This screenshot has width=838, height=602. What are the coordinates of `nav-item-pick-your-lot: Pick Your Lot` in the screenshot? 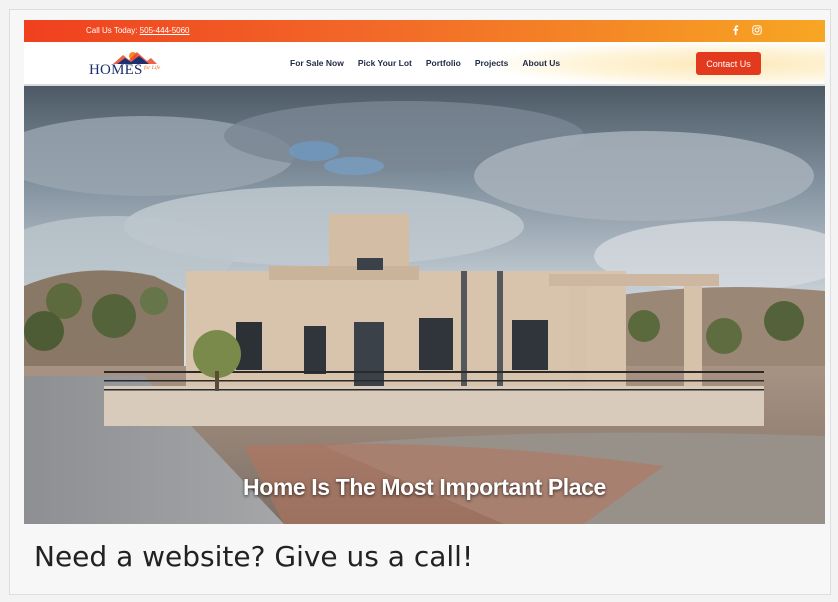 It's located at (385, 63).